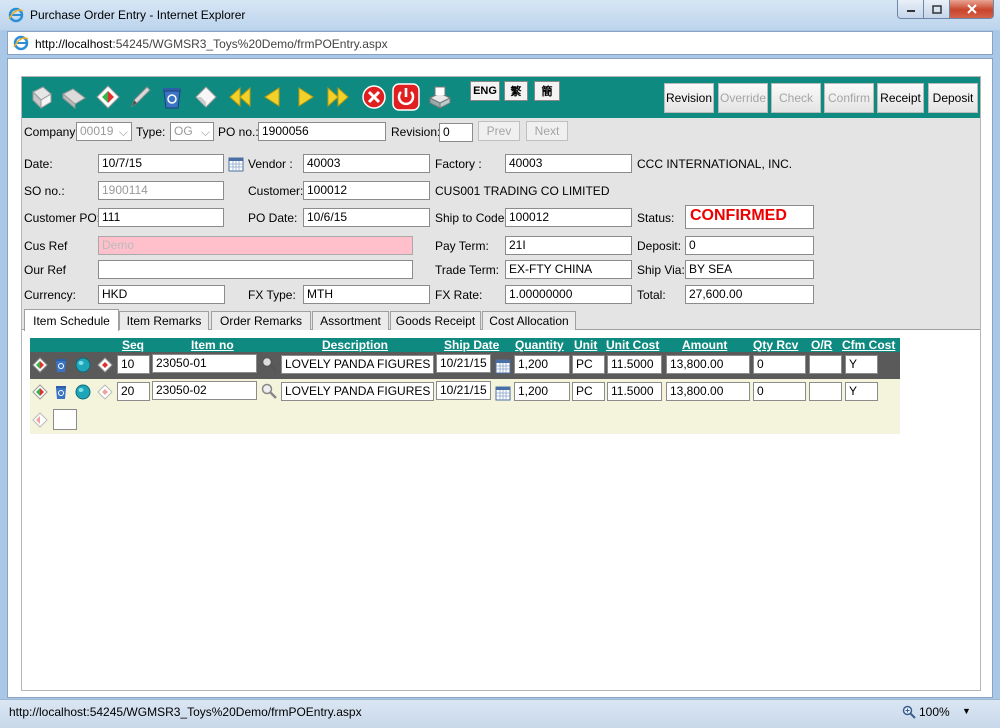  Describe the element at coordinates (306, 97) in the screenshot. I see `next-record-button` at that location.